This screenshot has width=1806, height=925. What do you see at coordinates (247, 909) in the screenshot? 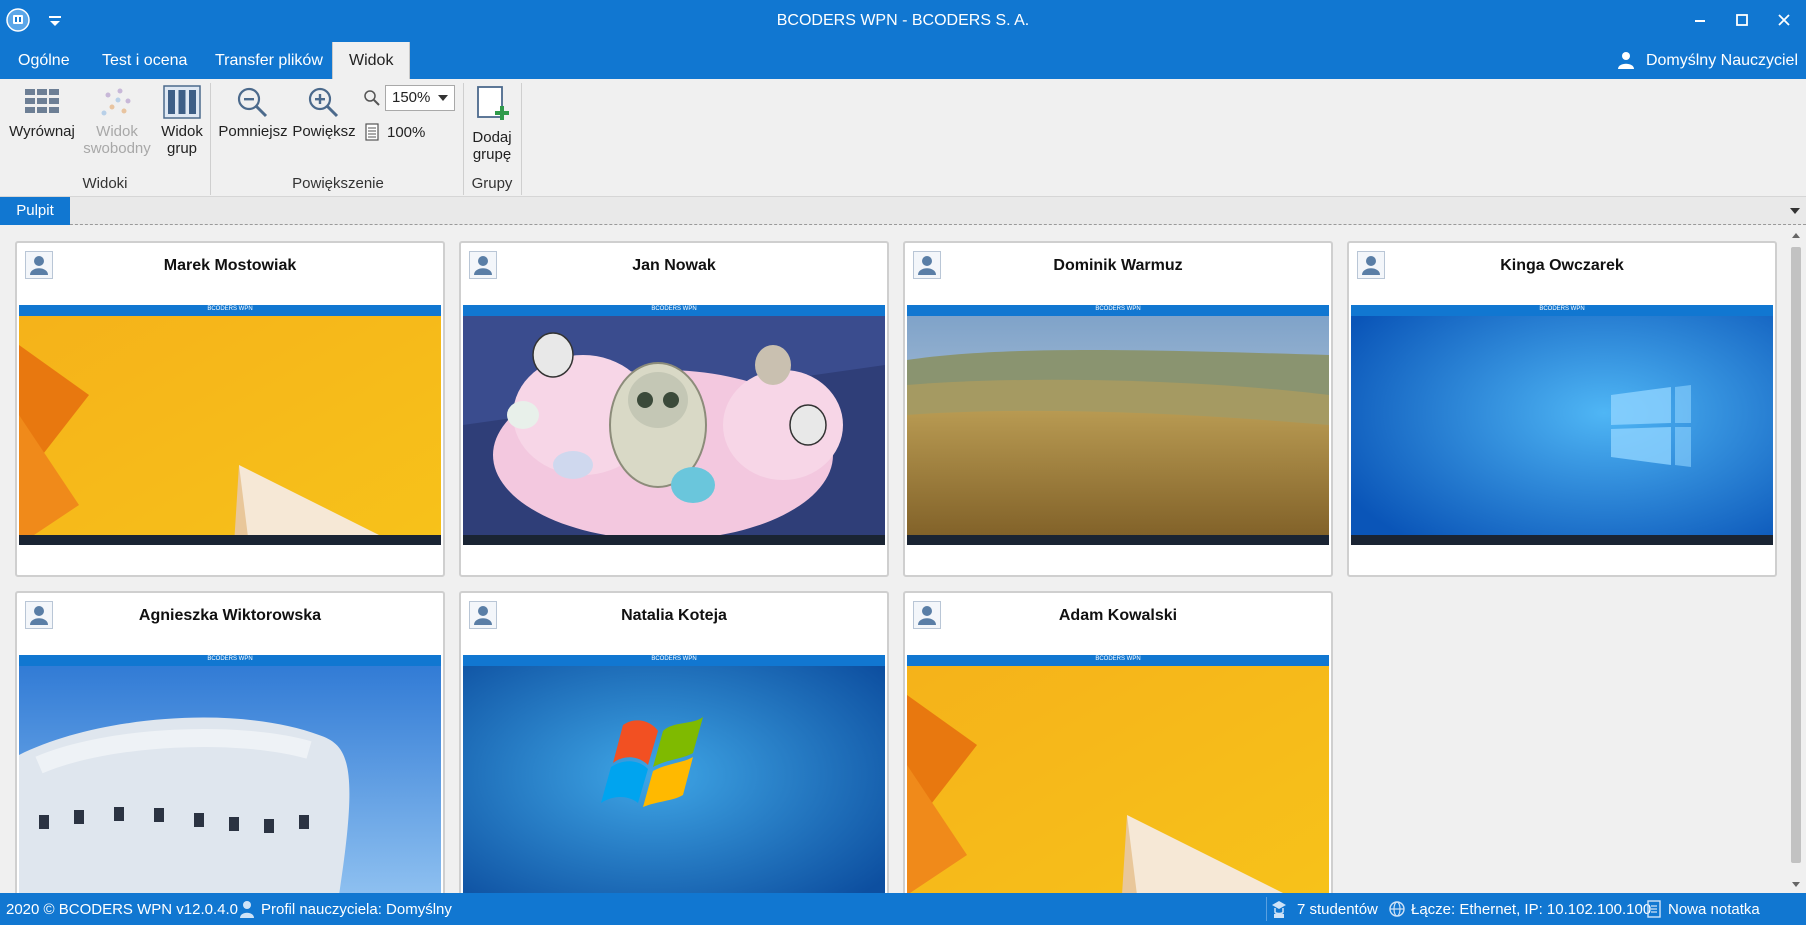
I see `teacher-profile-icon` at bounding box center [247, 909].